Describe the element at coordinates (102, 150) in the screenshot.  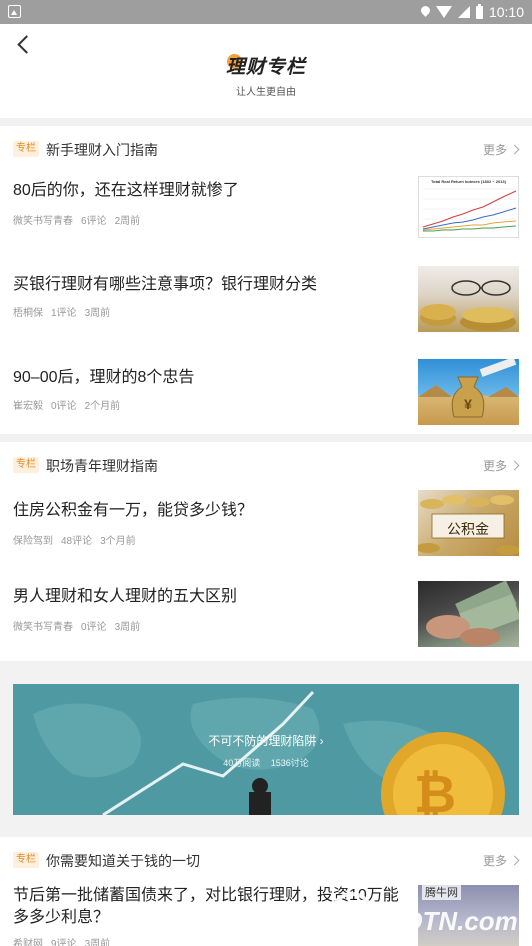
I see `section-title: 新手理财入门指南` at that location.